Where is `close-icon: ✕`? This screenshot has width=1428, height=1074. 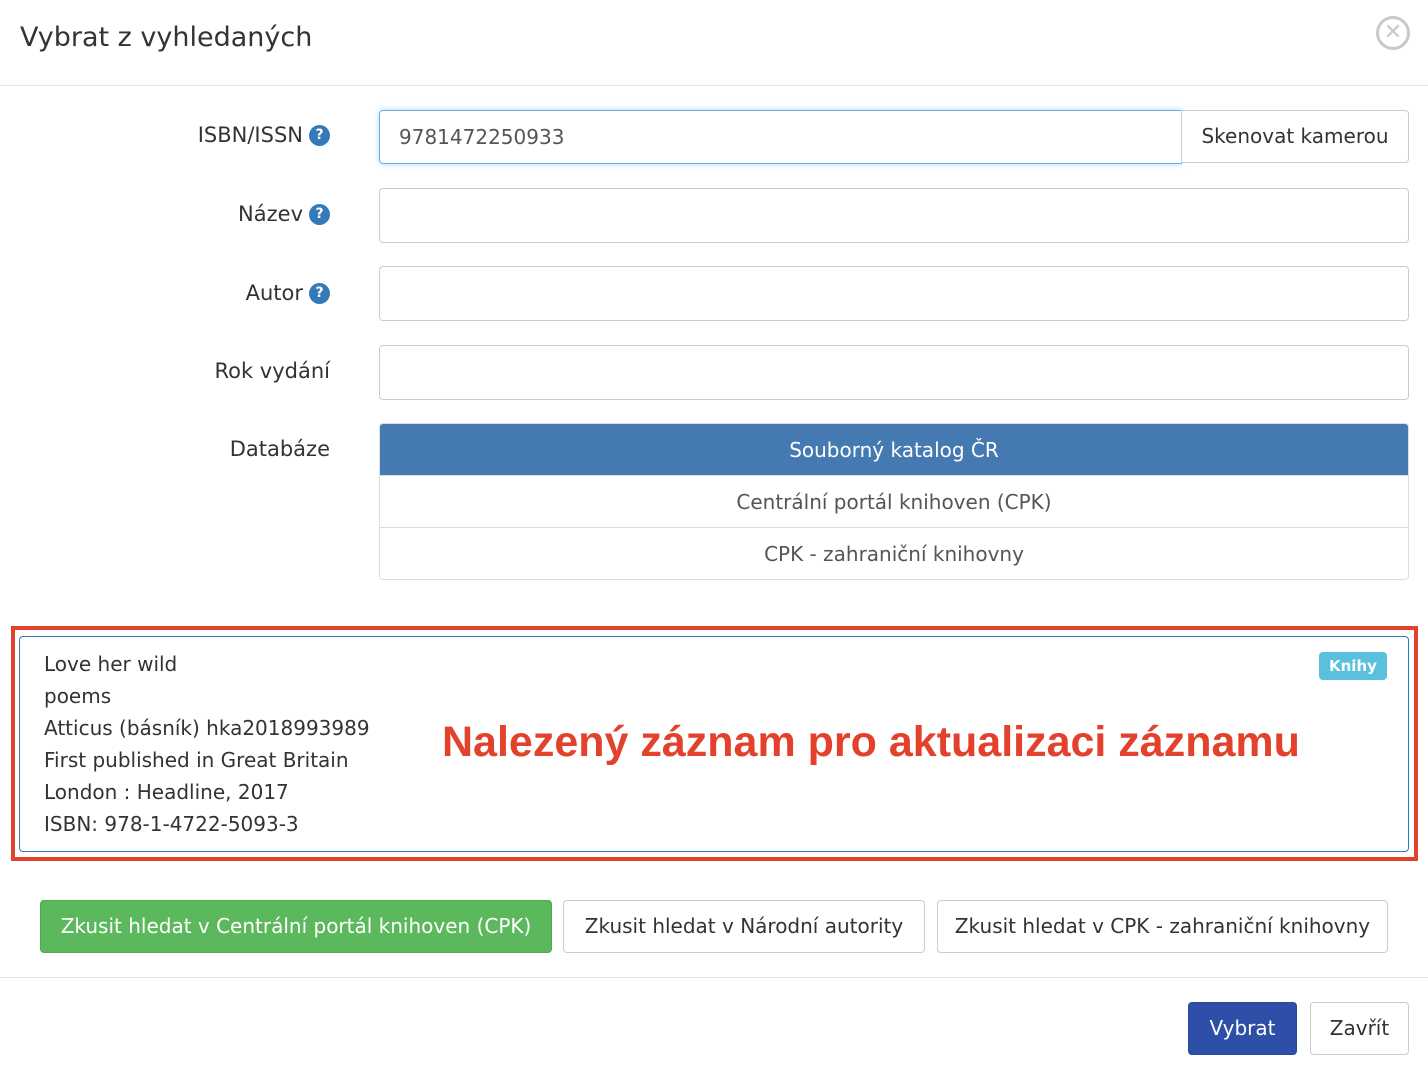 close-icon: ✕ is located at coordinates (1393, 33).